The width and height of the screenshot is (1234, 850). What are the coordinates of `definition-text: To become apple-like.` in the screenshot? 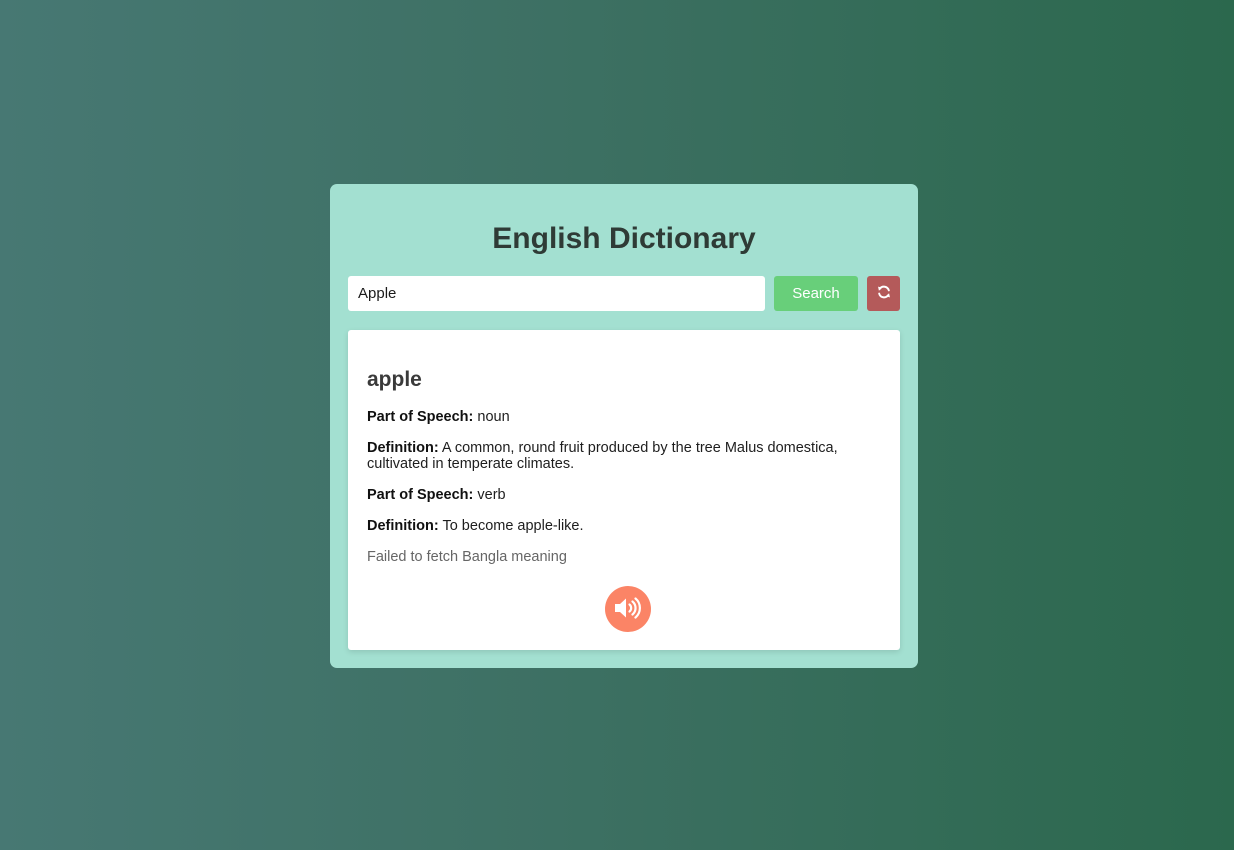 It's located at (513, 526).